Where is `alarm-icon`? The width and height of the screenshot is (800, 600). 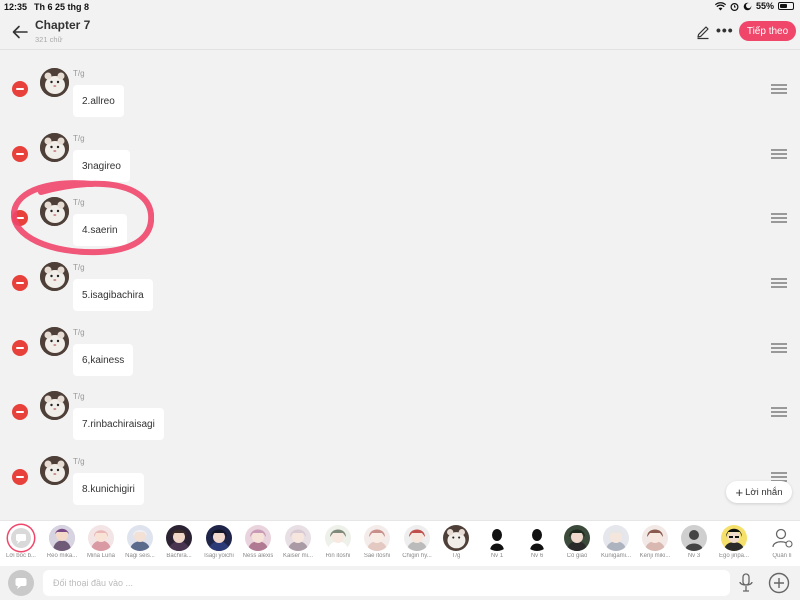 alarm-icon is located at coordinates (734, 6).